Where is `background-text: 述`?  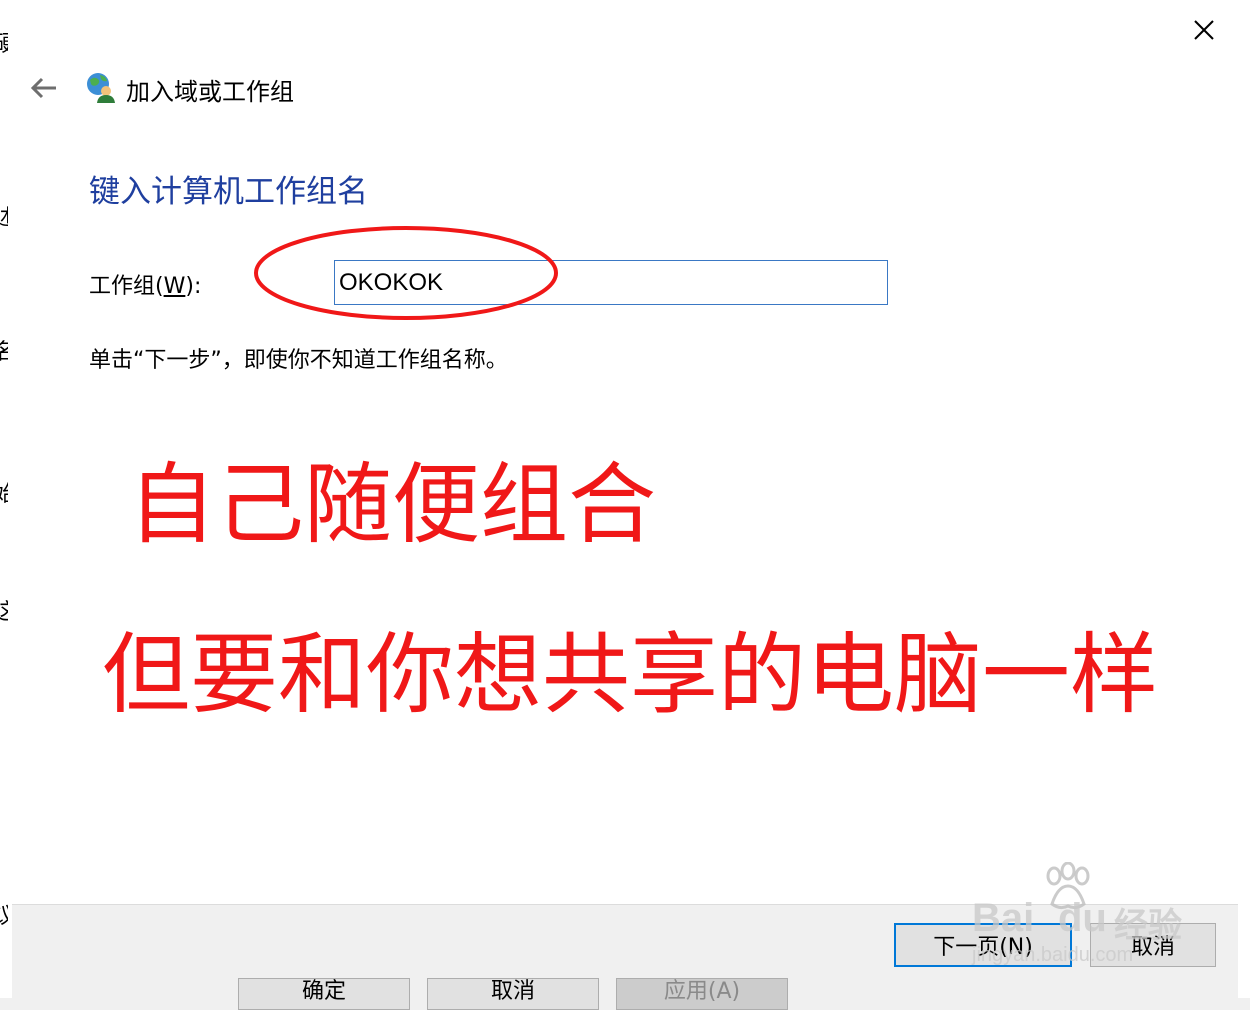 background-text: 述 is located at coordinates (4, 216).